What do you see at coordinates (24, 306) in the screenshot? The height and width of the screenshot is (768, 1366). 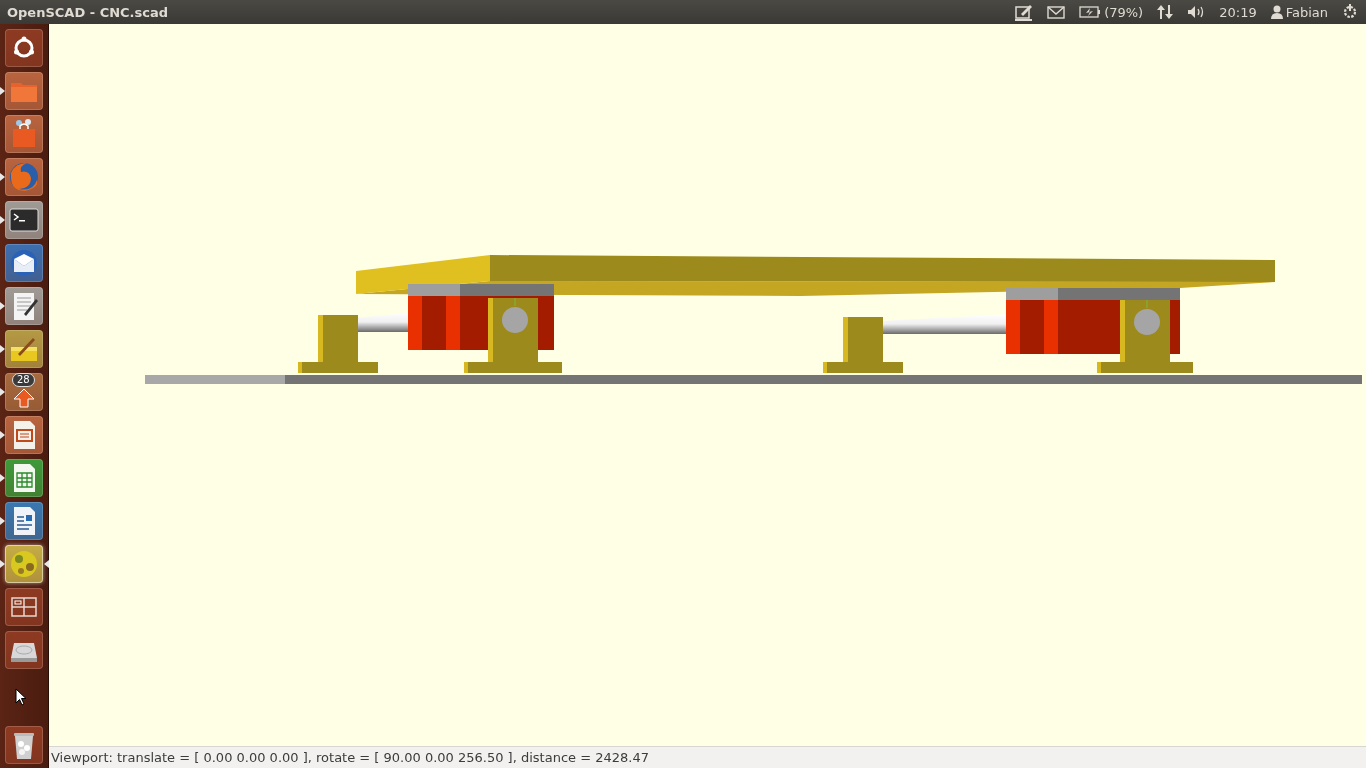 I see `notepad-pencil-icon` at bounding box center [24, 306].